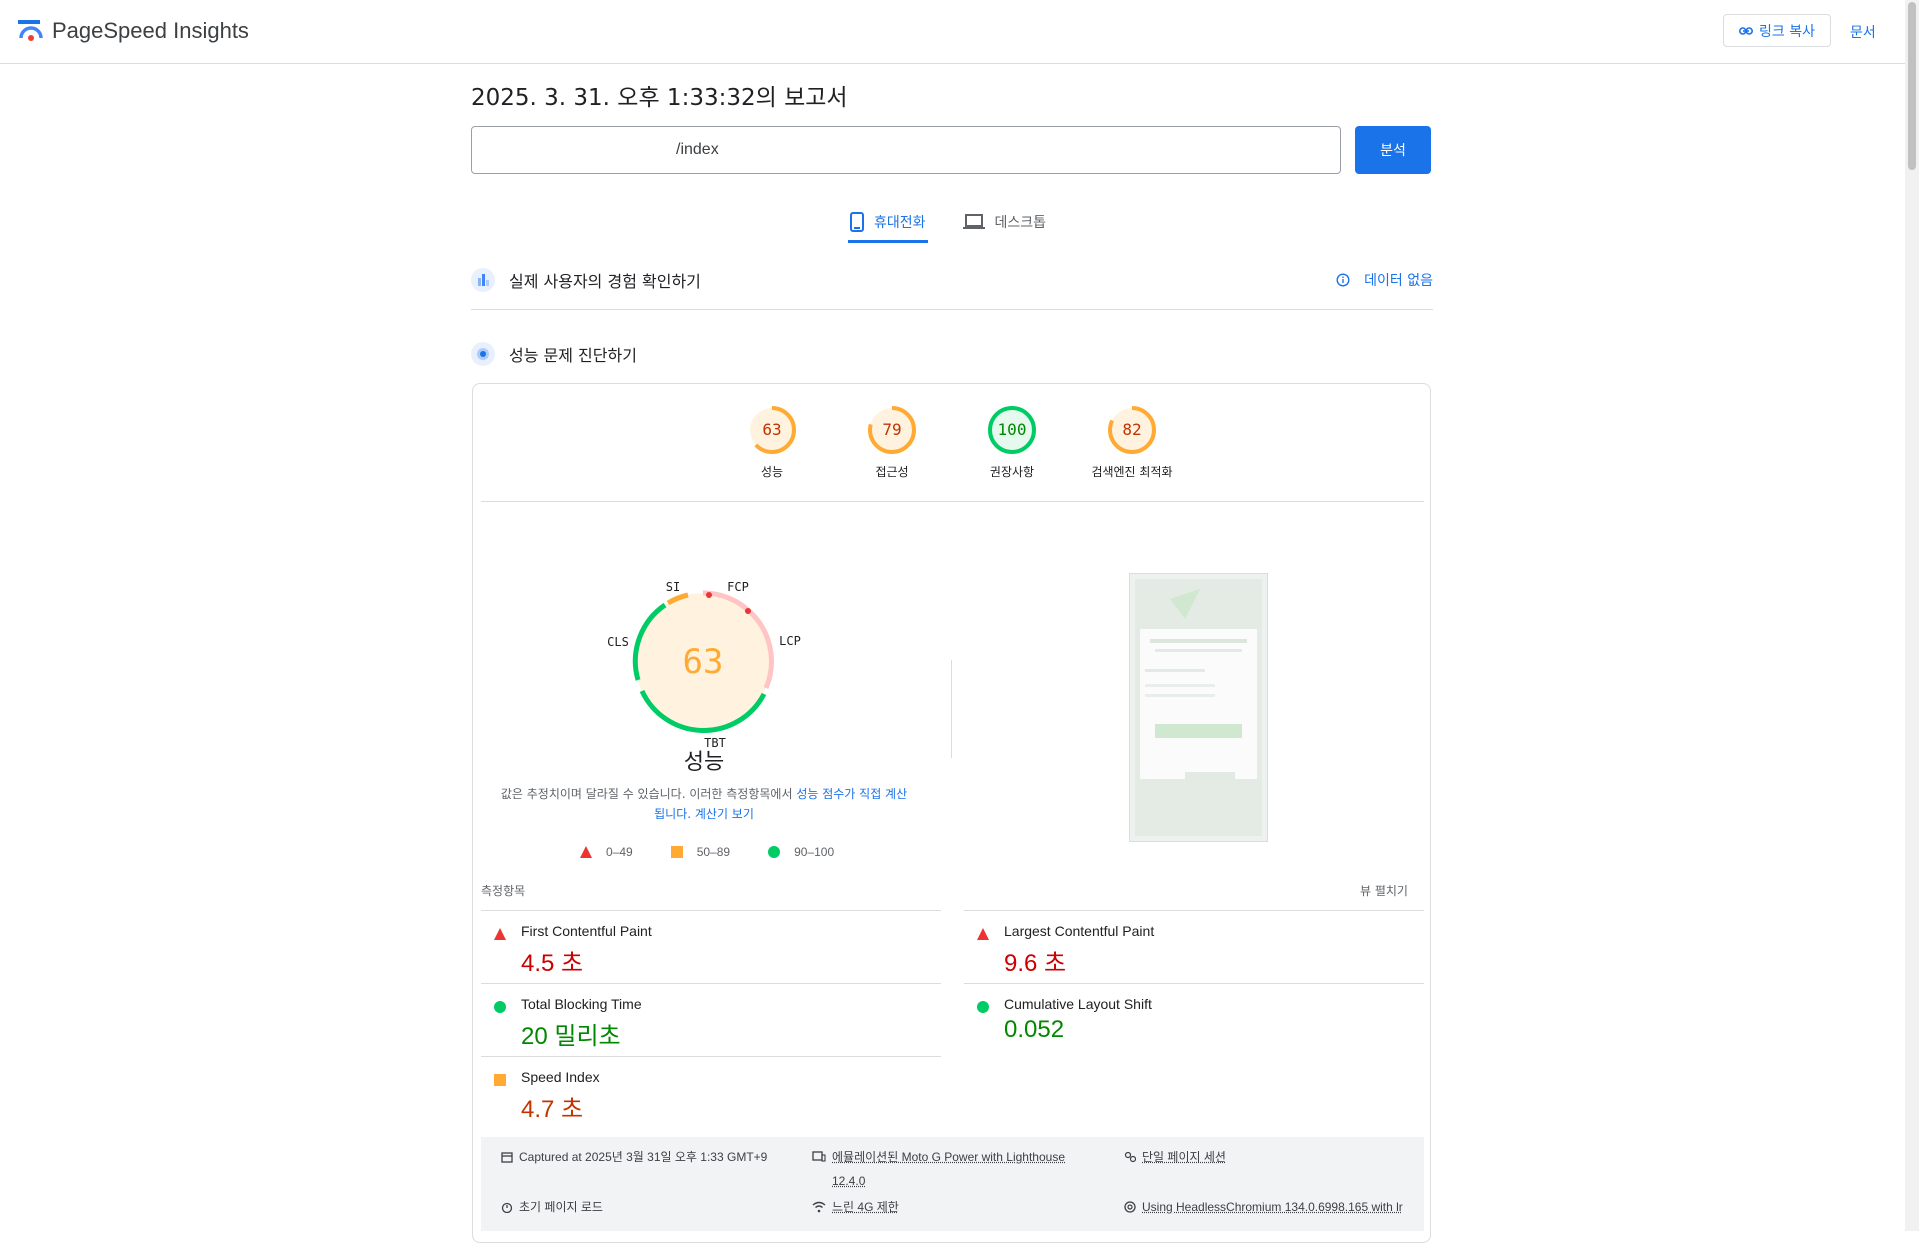 Image resolution: width=1919 pixels, height=1243 pixels. What do you see at coordinates (1078, 1004) in the screenshot?
I see `metric-name: Cumulative Layout Shift` at bounding box center [1078, 1004].